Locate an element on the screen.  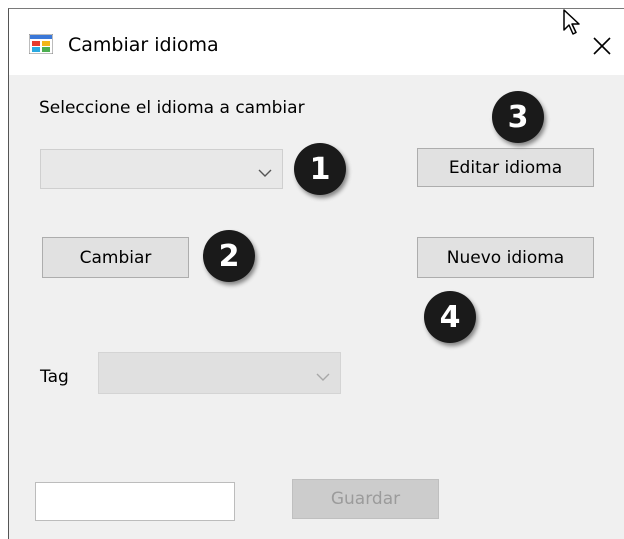
new-language-button: Nuevo idioma is located at coordinates (505, 257).